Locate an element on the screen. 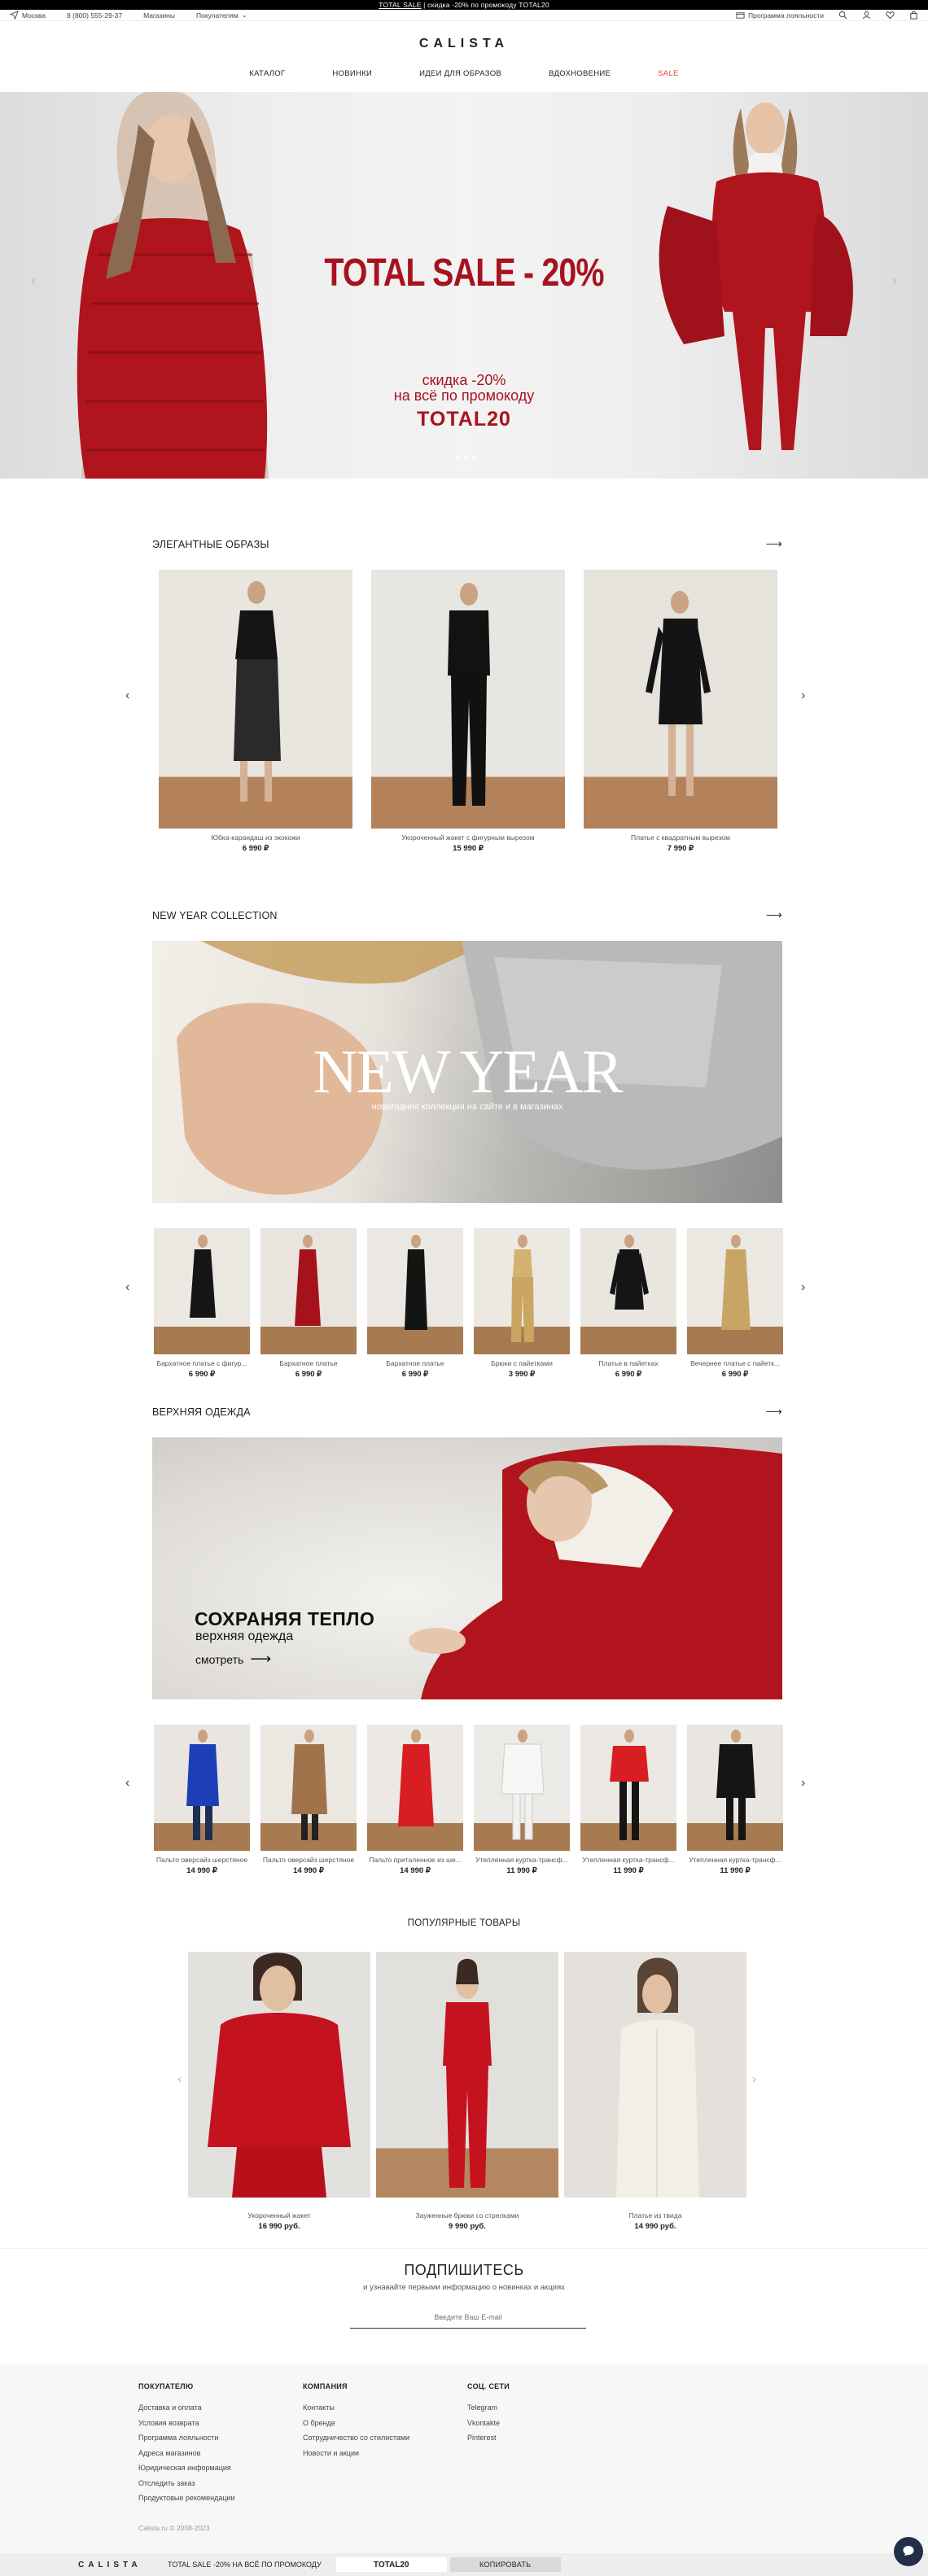  product-card: Укороченный жакет 16 990 руб. is located at coordinates (279, 2091).